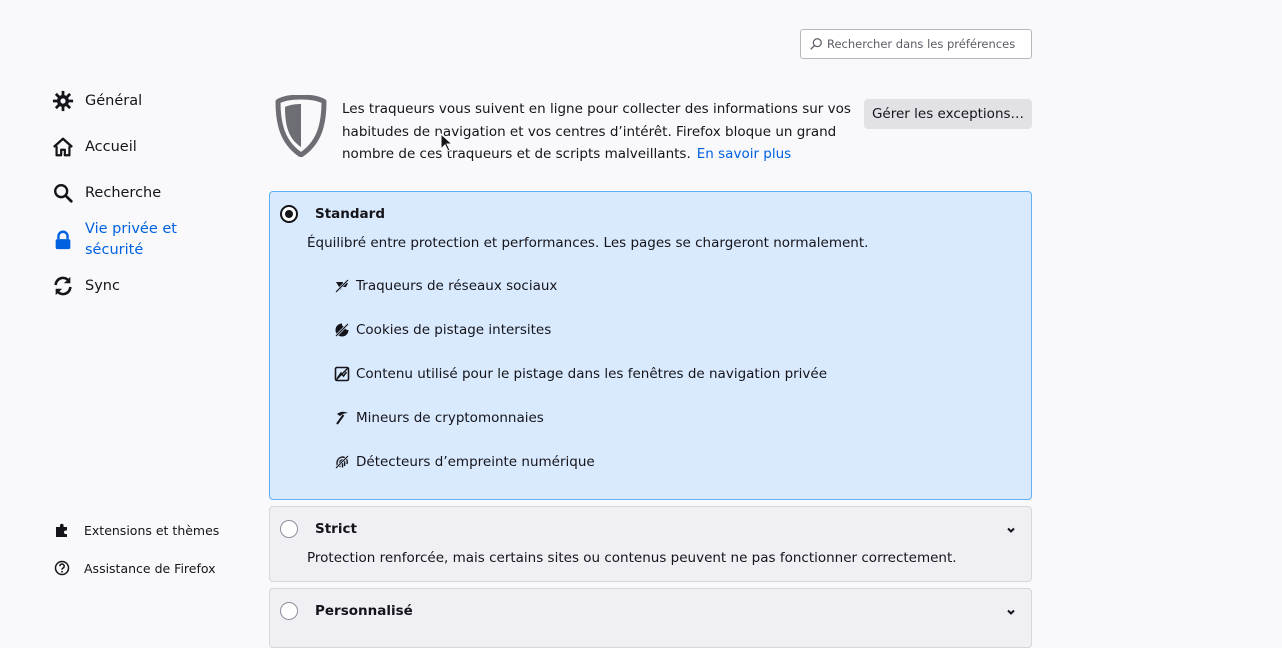  I want to click on feature-item: Cookies de pistage intersites, so click(442, 330).